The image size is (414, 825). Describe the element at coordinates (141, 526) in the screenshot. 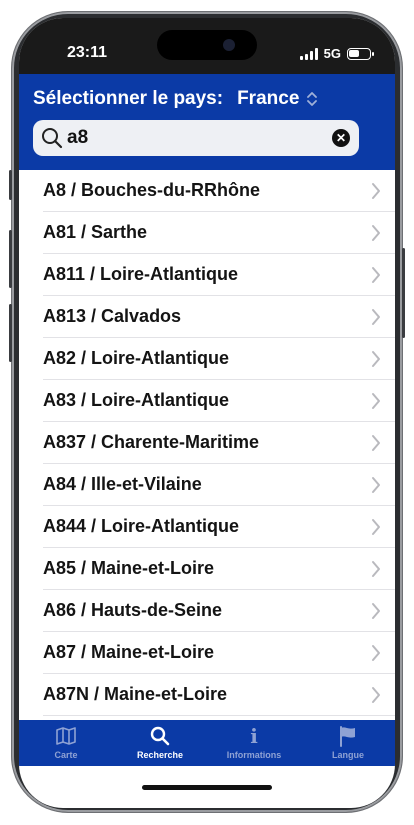

I see `result-label: A844 / Loire-Atlantique` at that location.